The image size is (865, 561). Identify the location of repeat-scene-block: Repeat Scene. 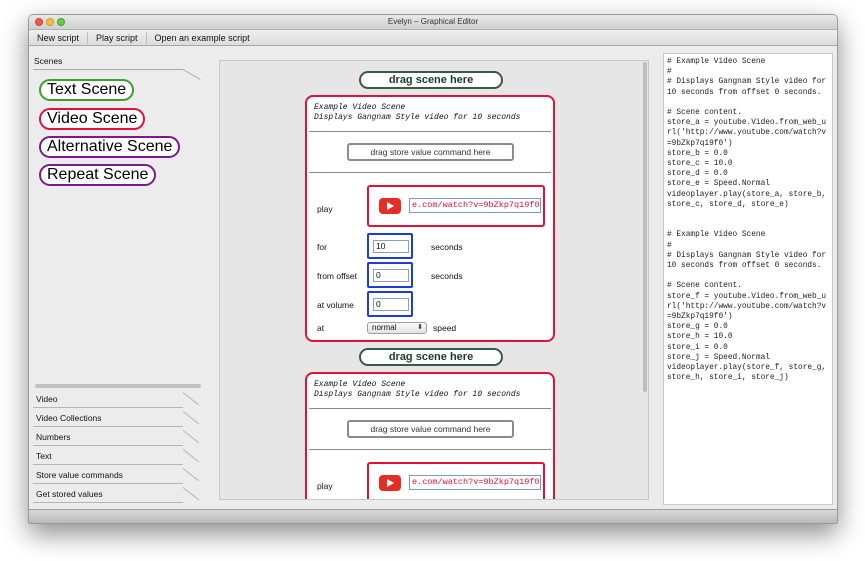
(98, 175).